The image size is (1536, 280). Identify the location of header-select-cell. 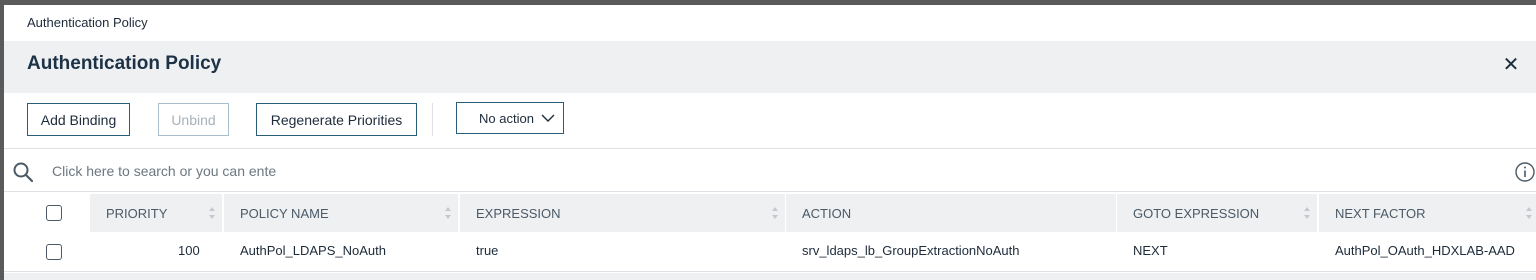
(49, 213).